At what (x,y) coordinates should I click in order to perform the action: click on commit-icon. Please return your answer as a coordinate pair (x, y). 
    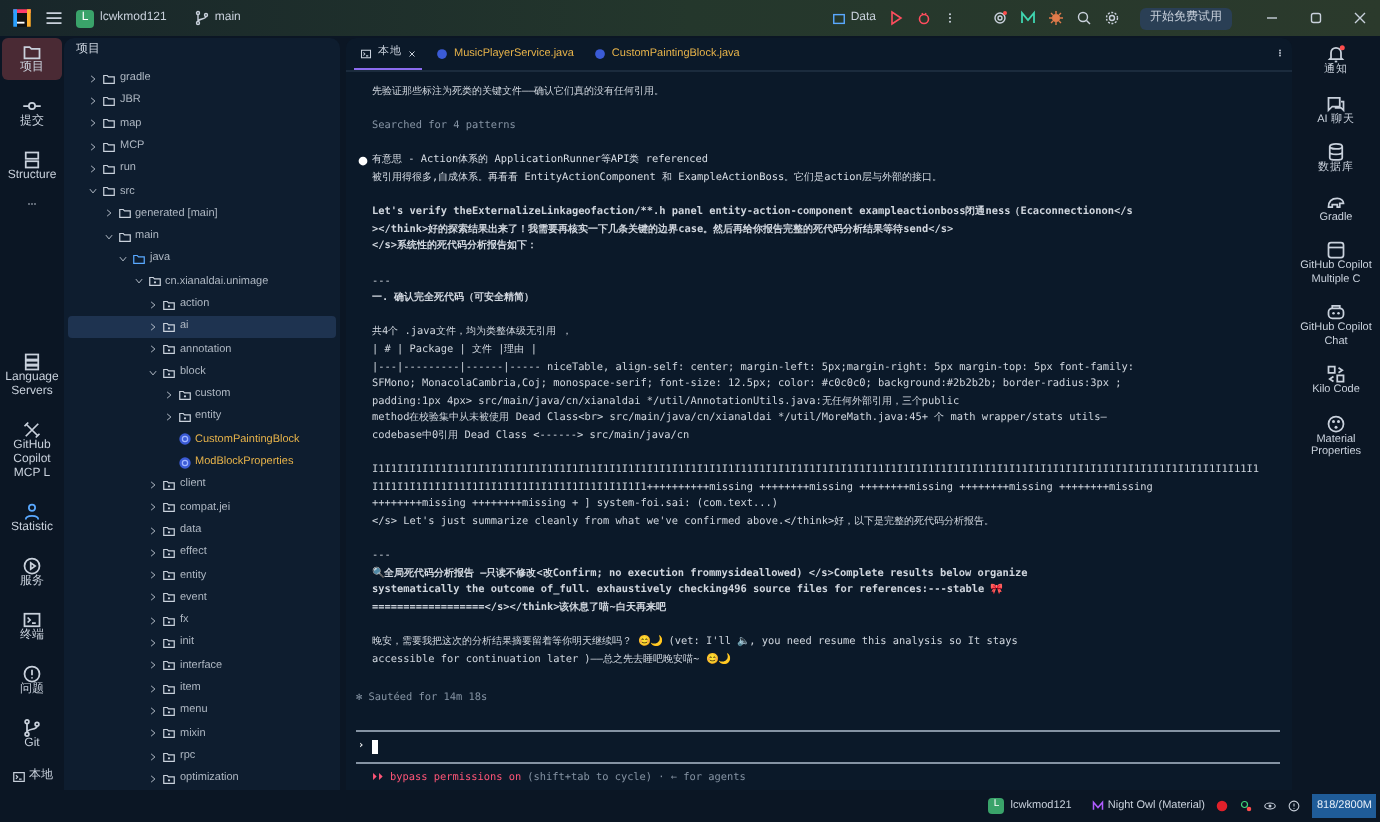
    Looking at the image, I should click on (32, 106).